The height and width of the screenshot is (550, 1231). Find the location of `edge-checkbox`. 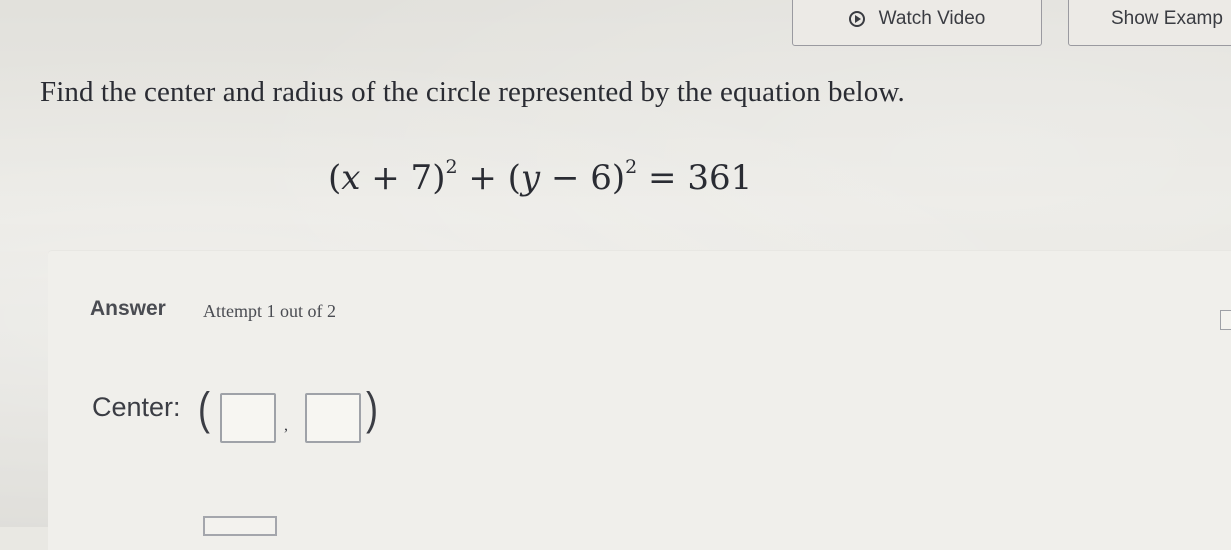

edge-checkbox is located at coordinates (1225, 320).